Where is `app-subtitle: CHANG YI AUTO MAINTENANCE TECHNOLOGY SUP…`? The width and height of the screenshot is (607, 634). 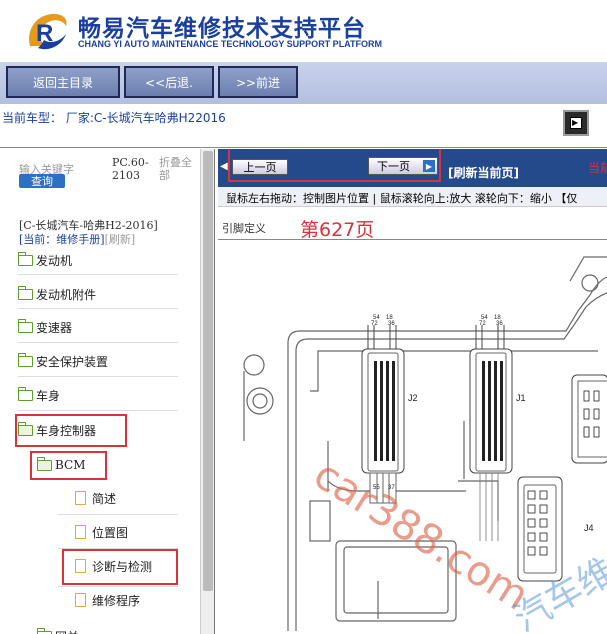 app-subtitle: CHANG YI AUTO MAINTENANCE TECHNOLOGY SUP… is located at coordinates (230, 44).